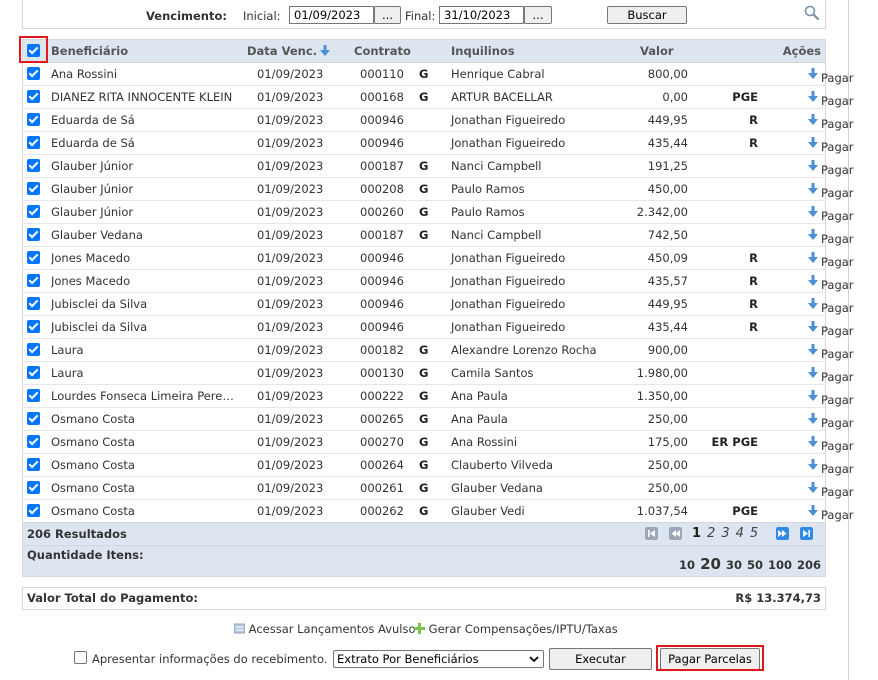  Describe the element at coordinates (382, 51) in the screenshot. I see `header-contrato: Contrato` at that location.